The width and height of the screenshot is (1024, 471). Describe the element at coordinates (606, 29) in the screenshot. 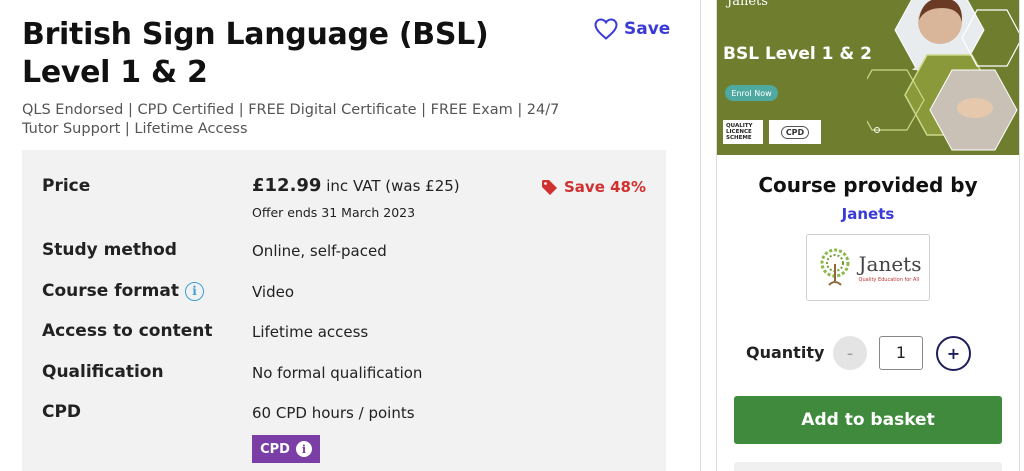

I see `heart-icon` at that location.